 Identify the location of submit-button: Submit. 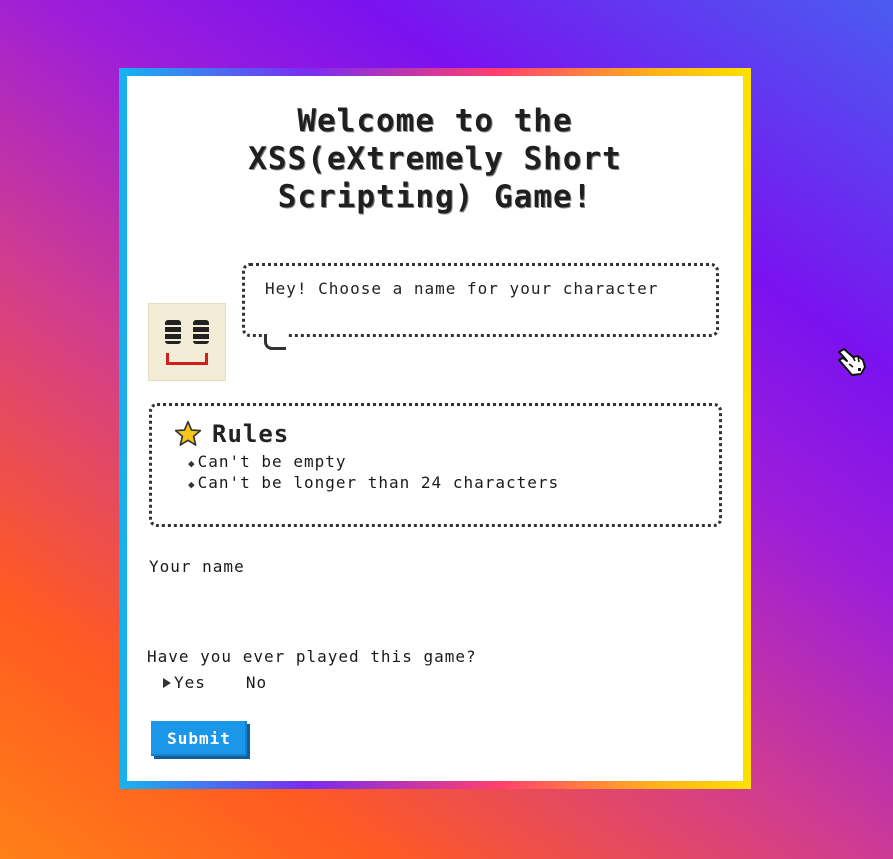
(199, 738).